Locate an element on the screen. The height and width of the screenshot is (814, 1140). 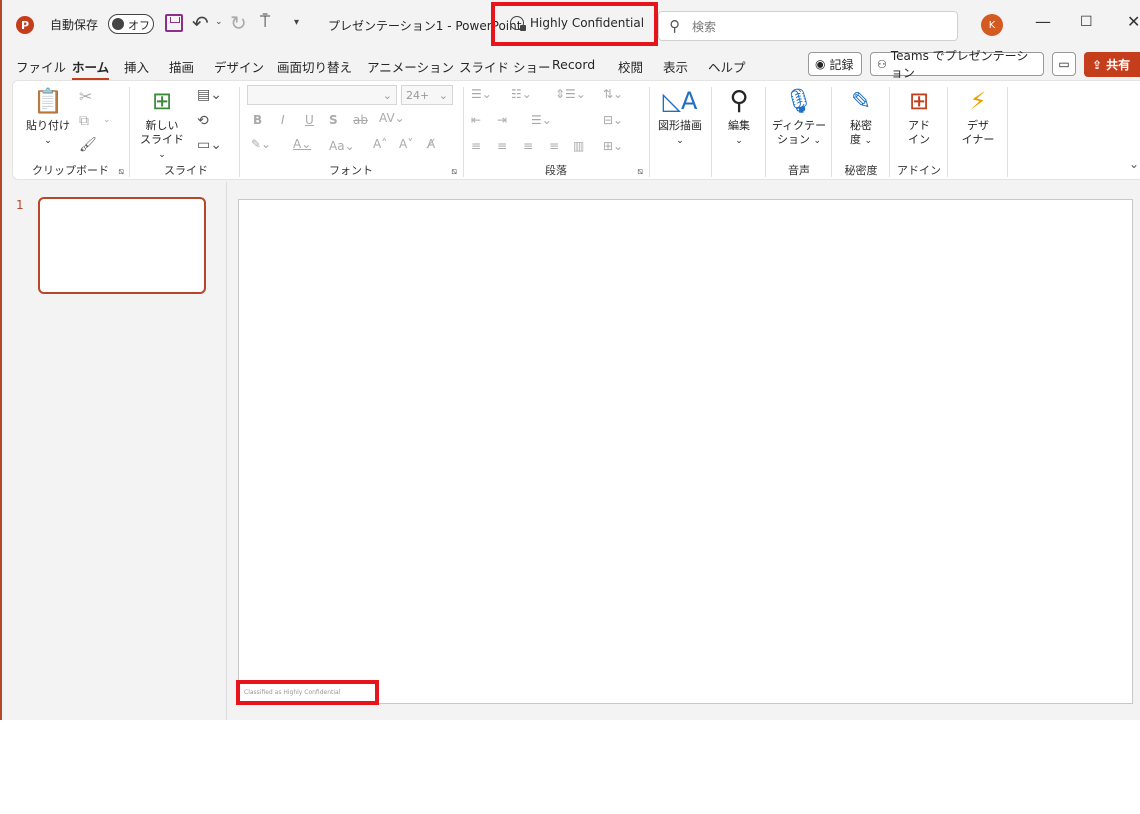
tab-slideshow: スライド ショー is located at coordinates (504, 66).